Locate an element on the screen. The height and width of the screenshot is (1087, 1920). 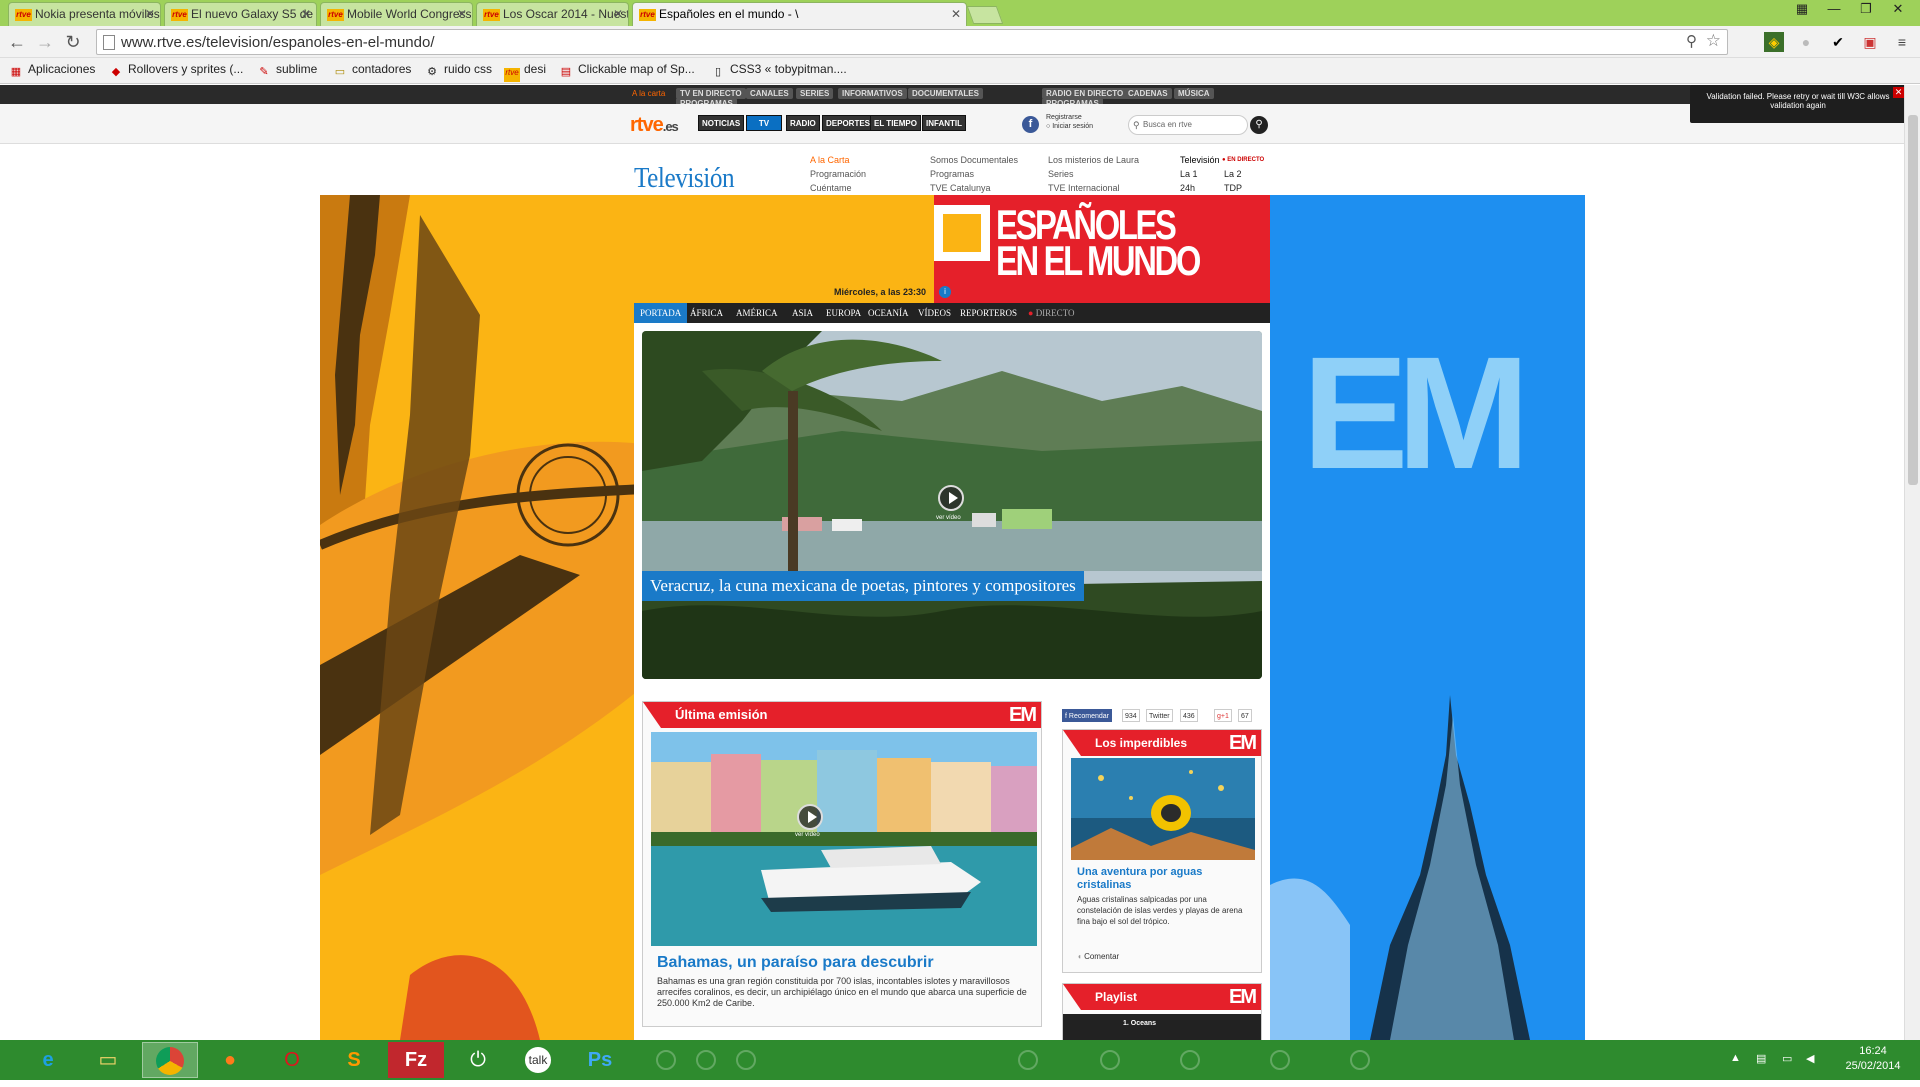
file-explorer-icon: ▭ is located at coordinates (108, 1060).